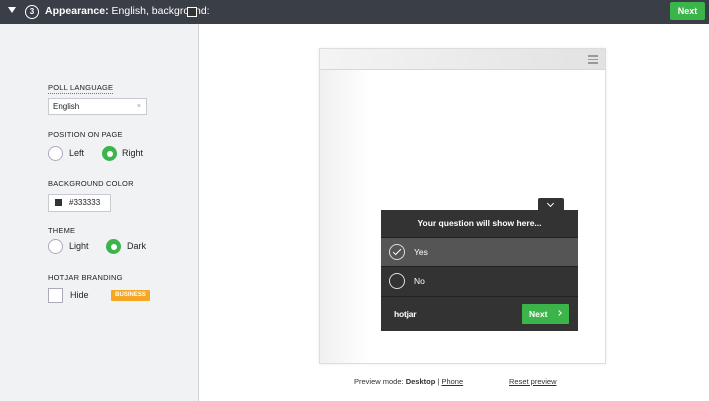  I want to click on reset-preview-link: Reset preview, so click(533, 381).